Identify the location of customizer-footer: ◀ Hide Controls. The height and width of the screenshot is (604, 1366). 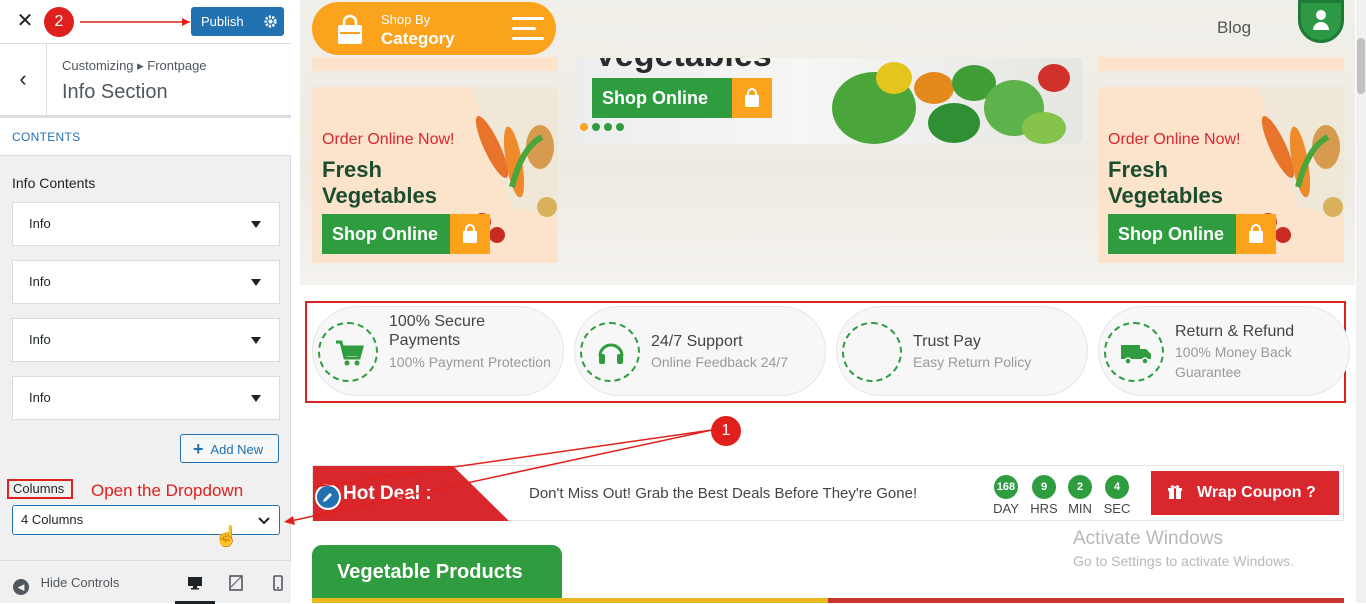
(145, 582).